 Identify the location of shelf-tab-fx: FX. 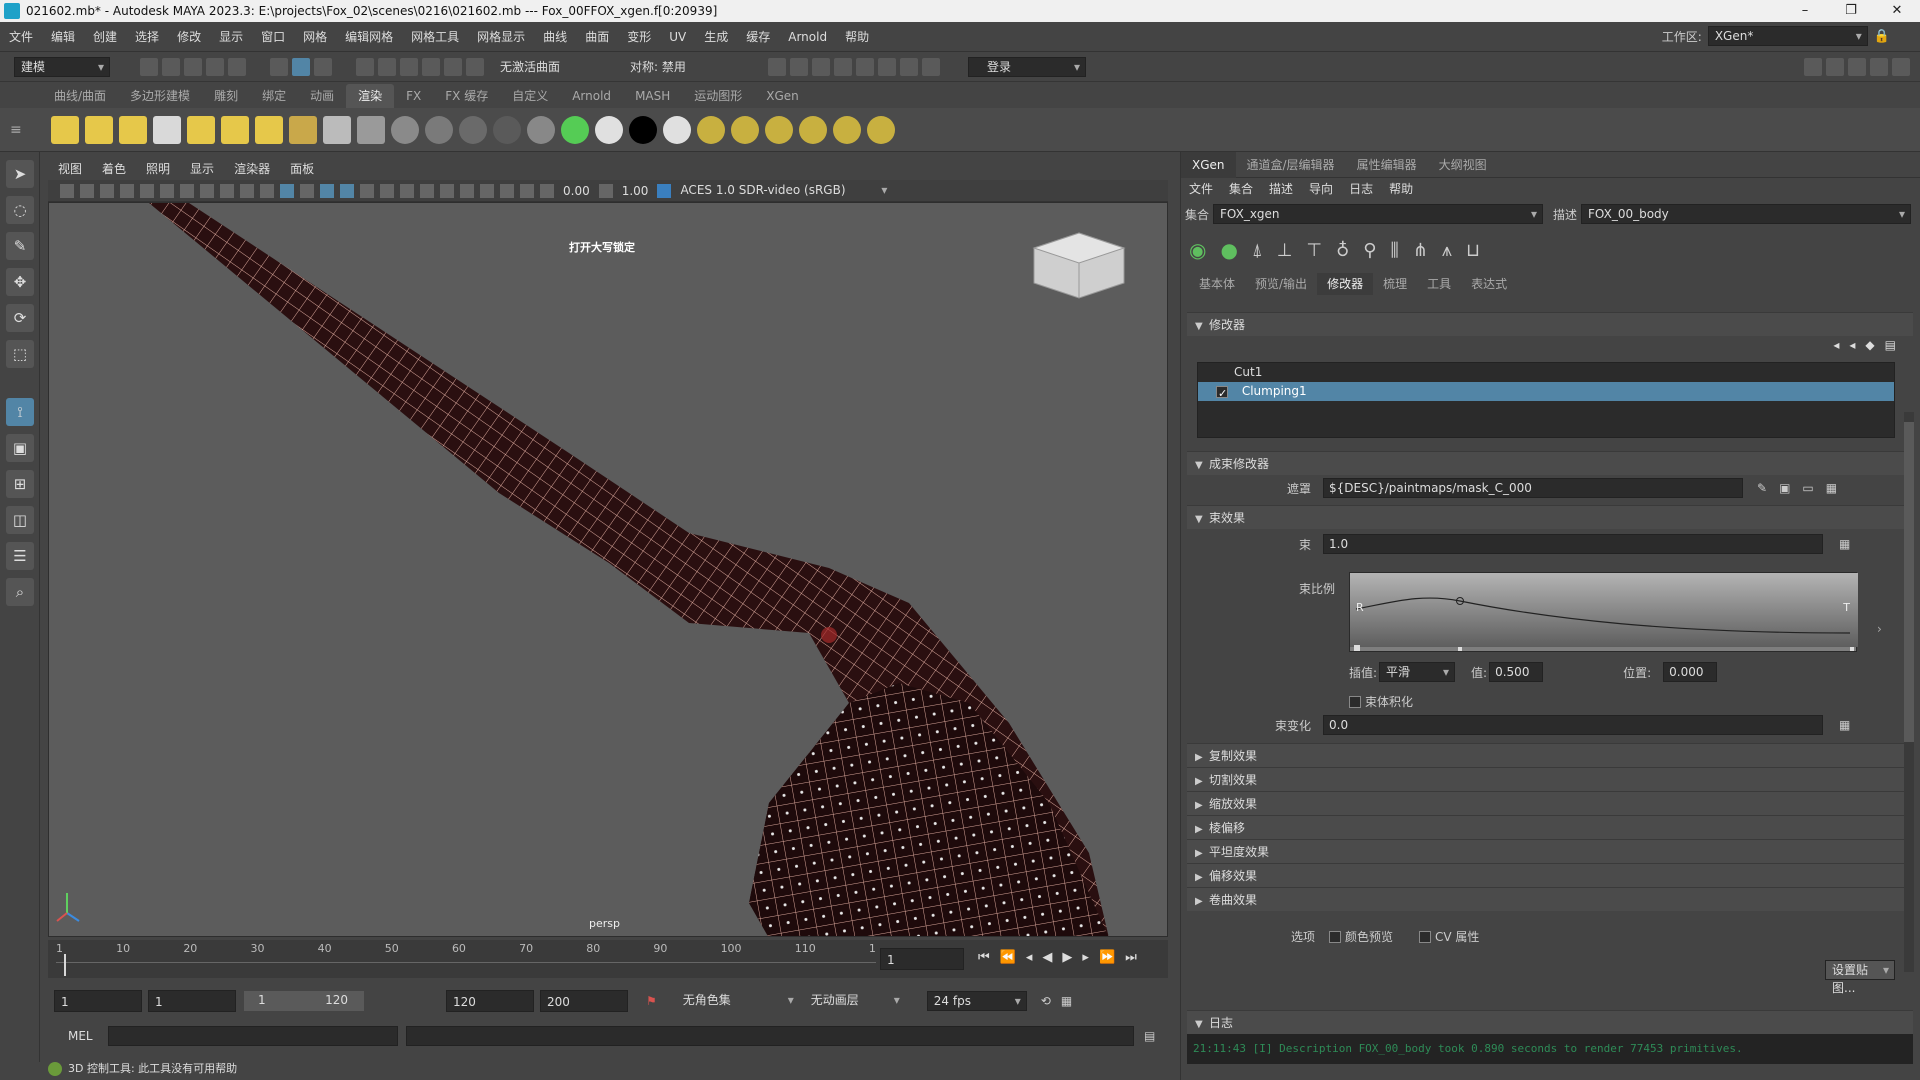
(413, 96).